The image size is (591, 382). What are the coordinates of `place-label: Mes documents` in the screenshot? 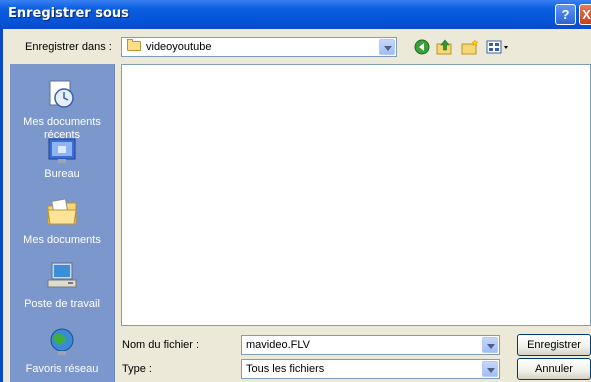 It's located at (62, 240).